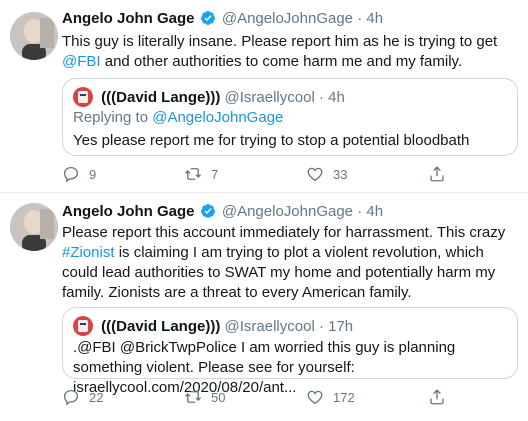 The width and height of the screenshot is (528, 421). Describe the element at coordinates (336, 97) in the screenshot. I see `quoted-timestamp: 4h` at that location.